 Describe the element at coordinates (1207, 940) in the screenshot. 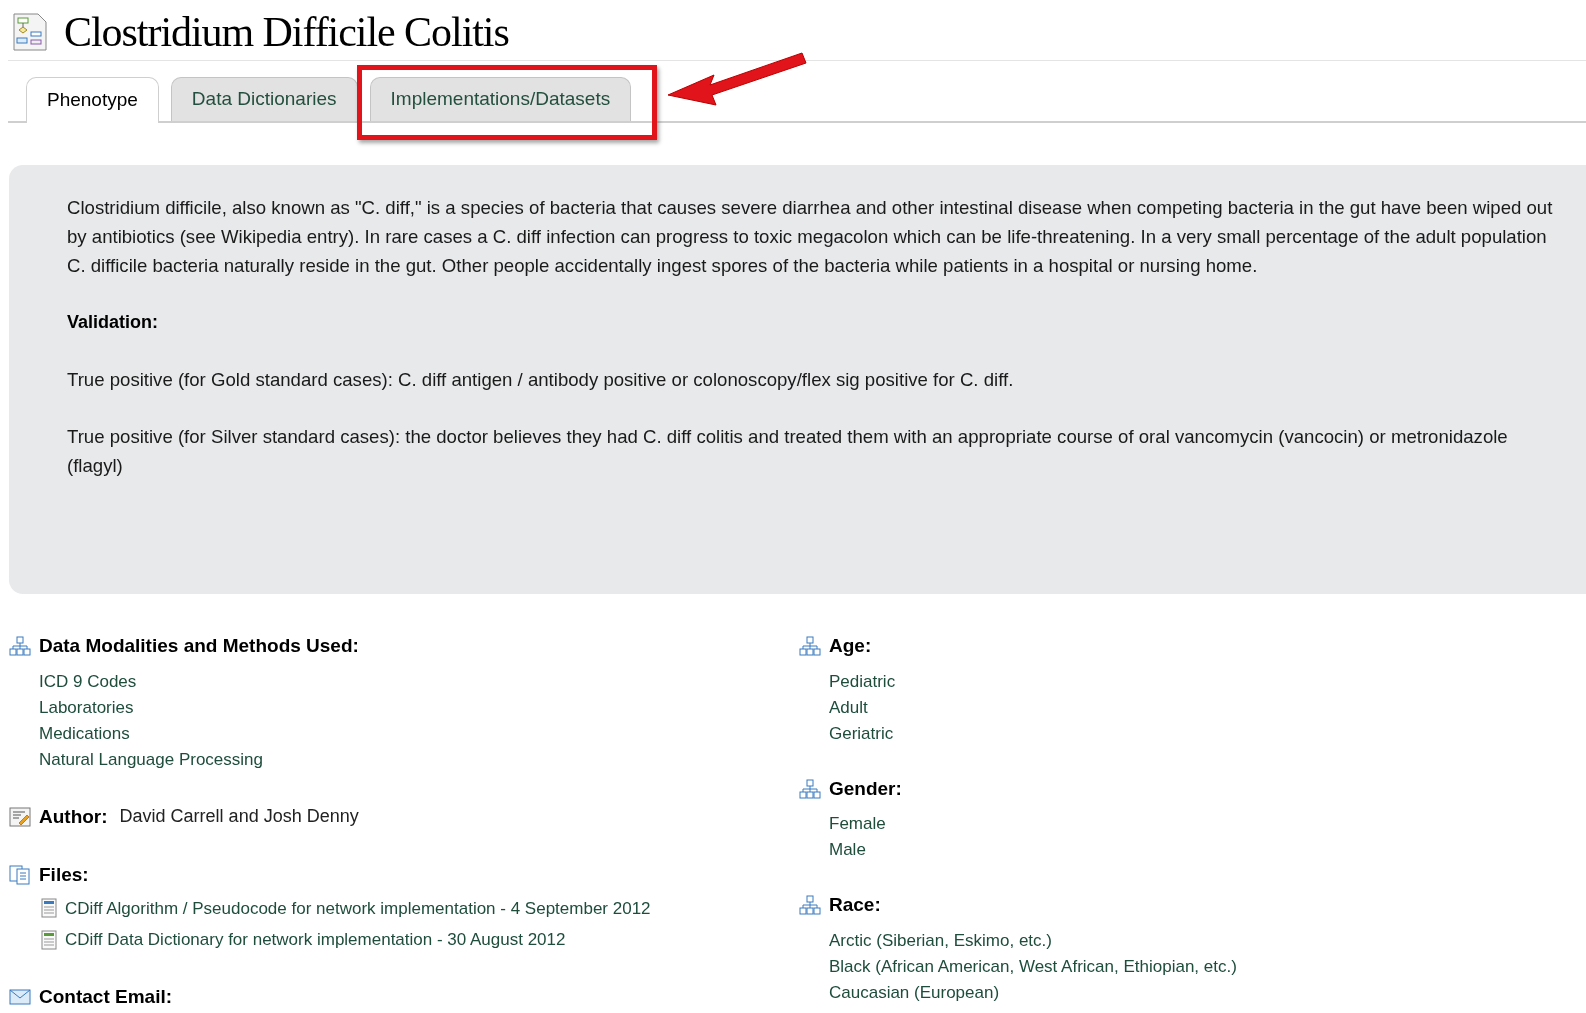

I see `category-link: Arctic (Siberian, Eskimo, etc.)` at that location.